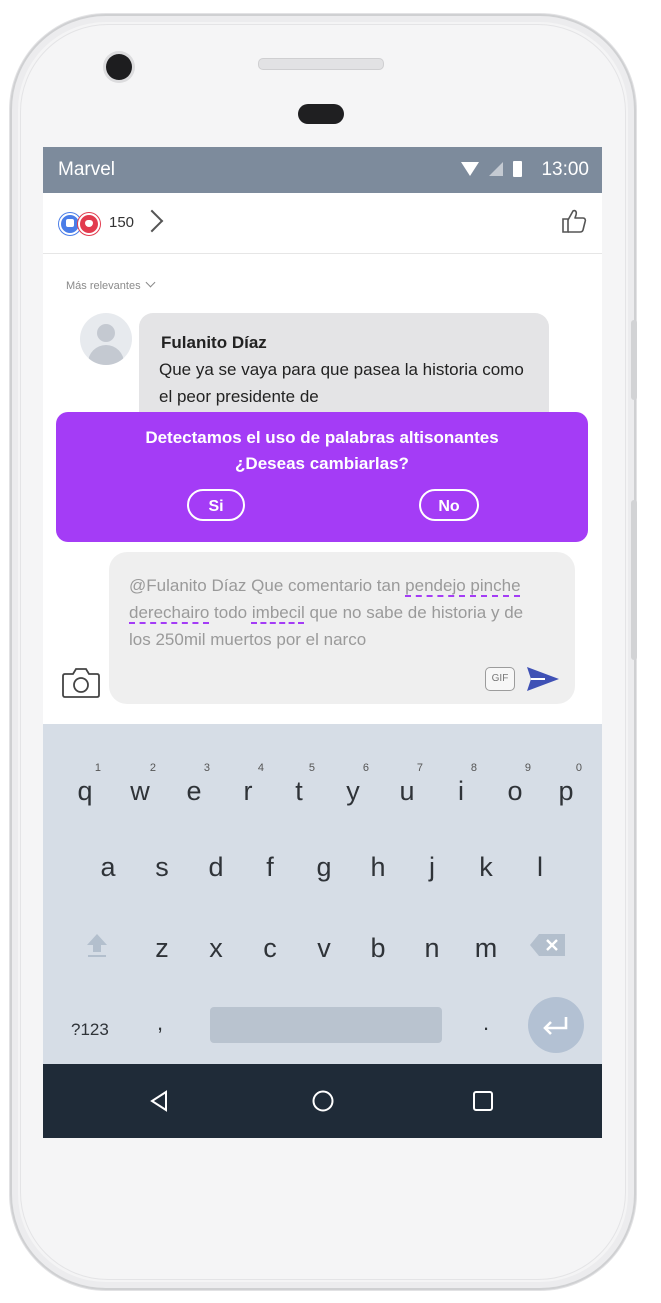 Image resolution: width=661 pixels, height=1303 pixels. I want to click on key-label: o, so click(515, 791).